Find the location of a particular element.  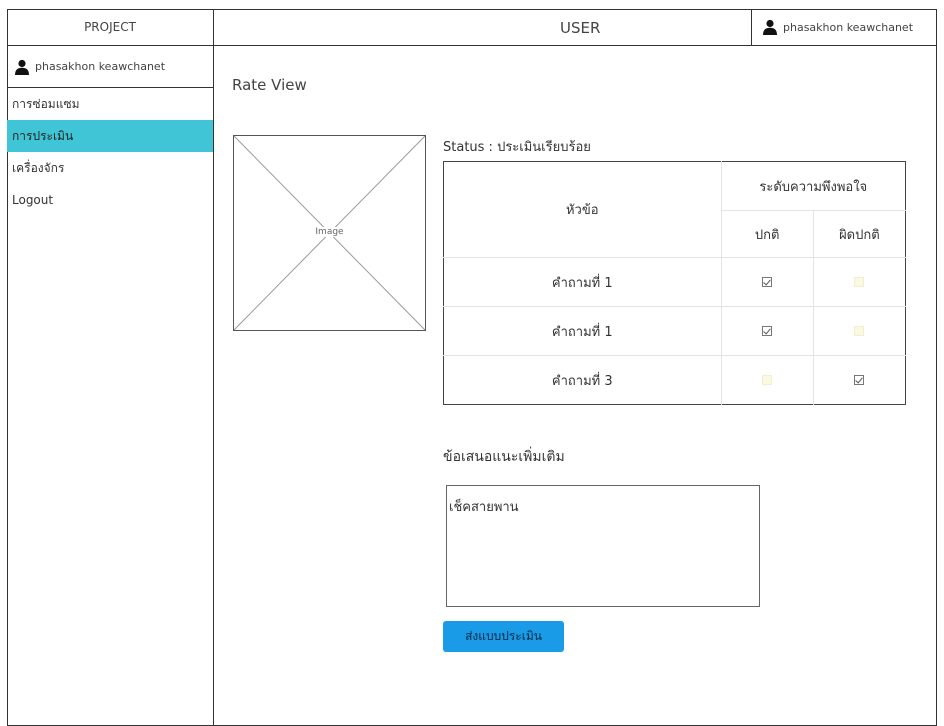

table-row: คำถามที่ 3 is located at coordinates (674, 380).